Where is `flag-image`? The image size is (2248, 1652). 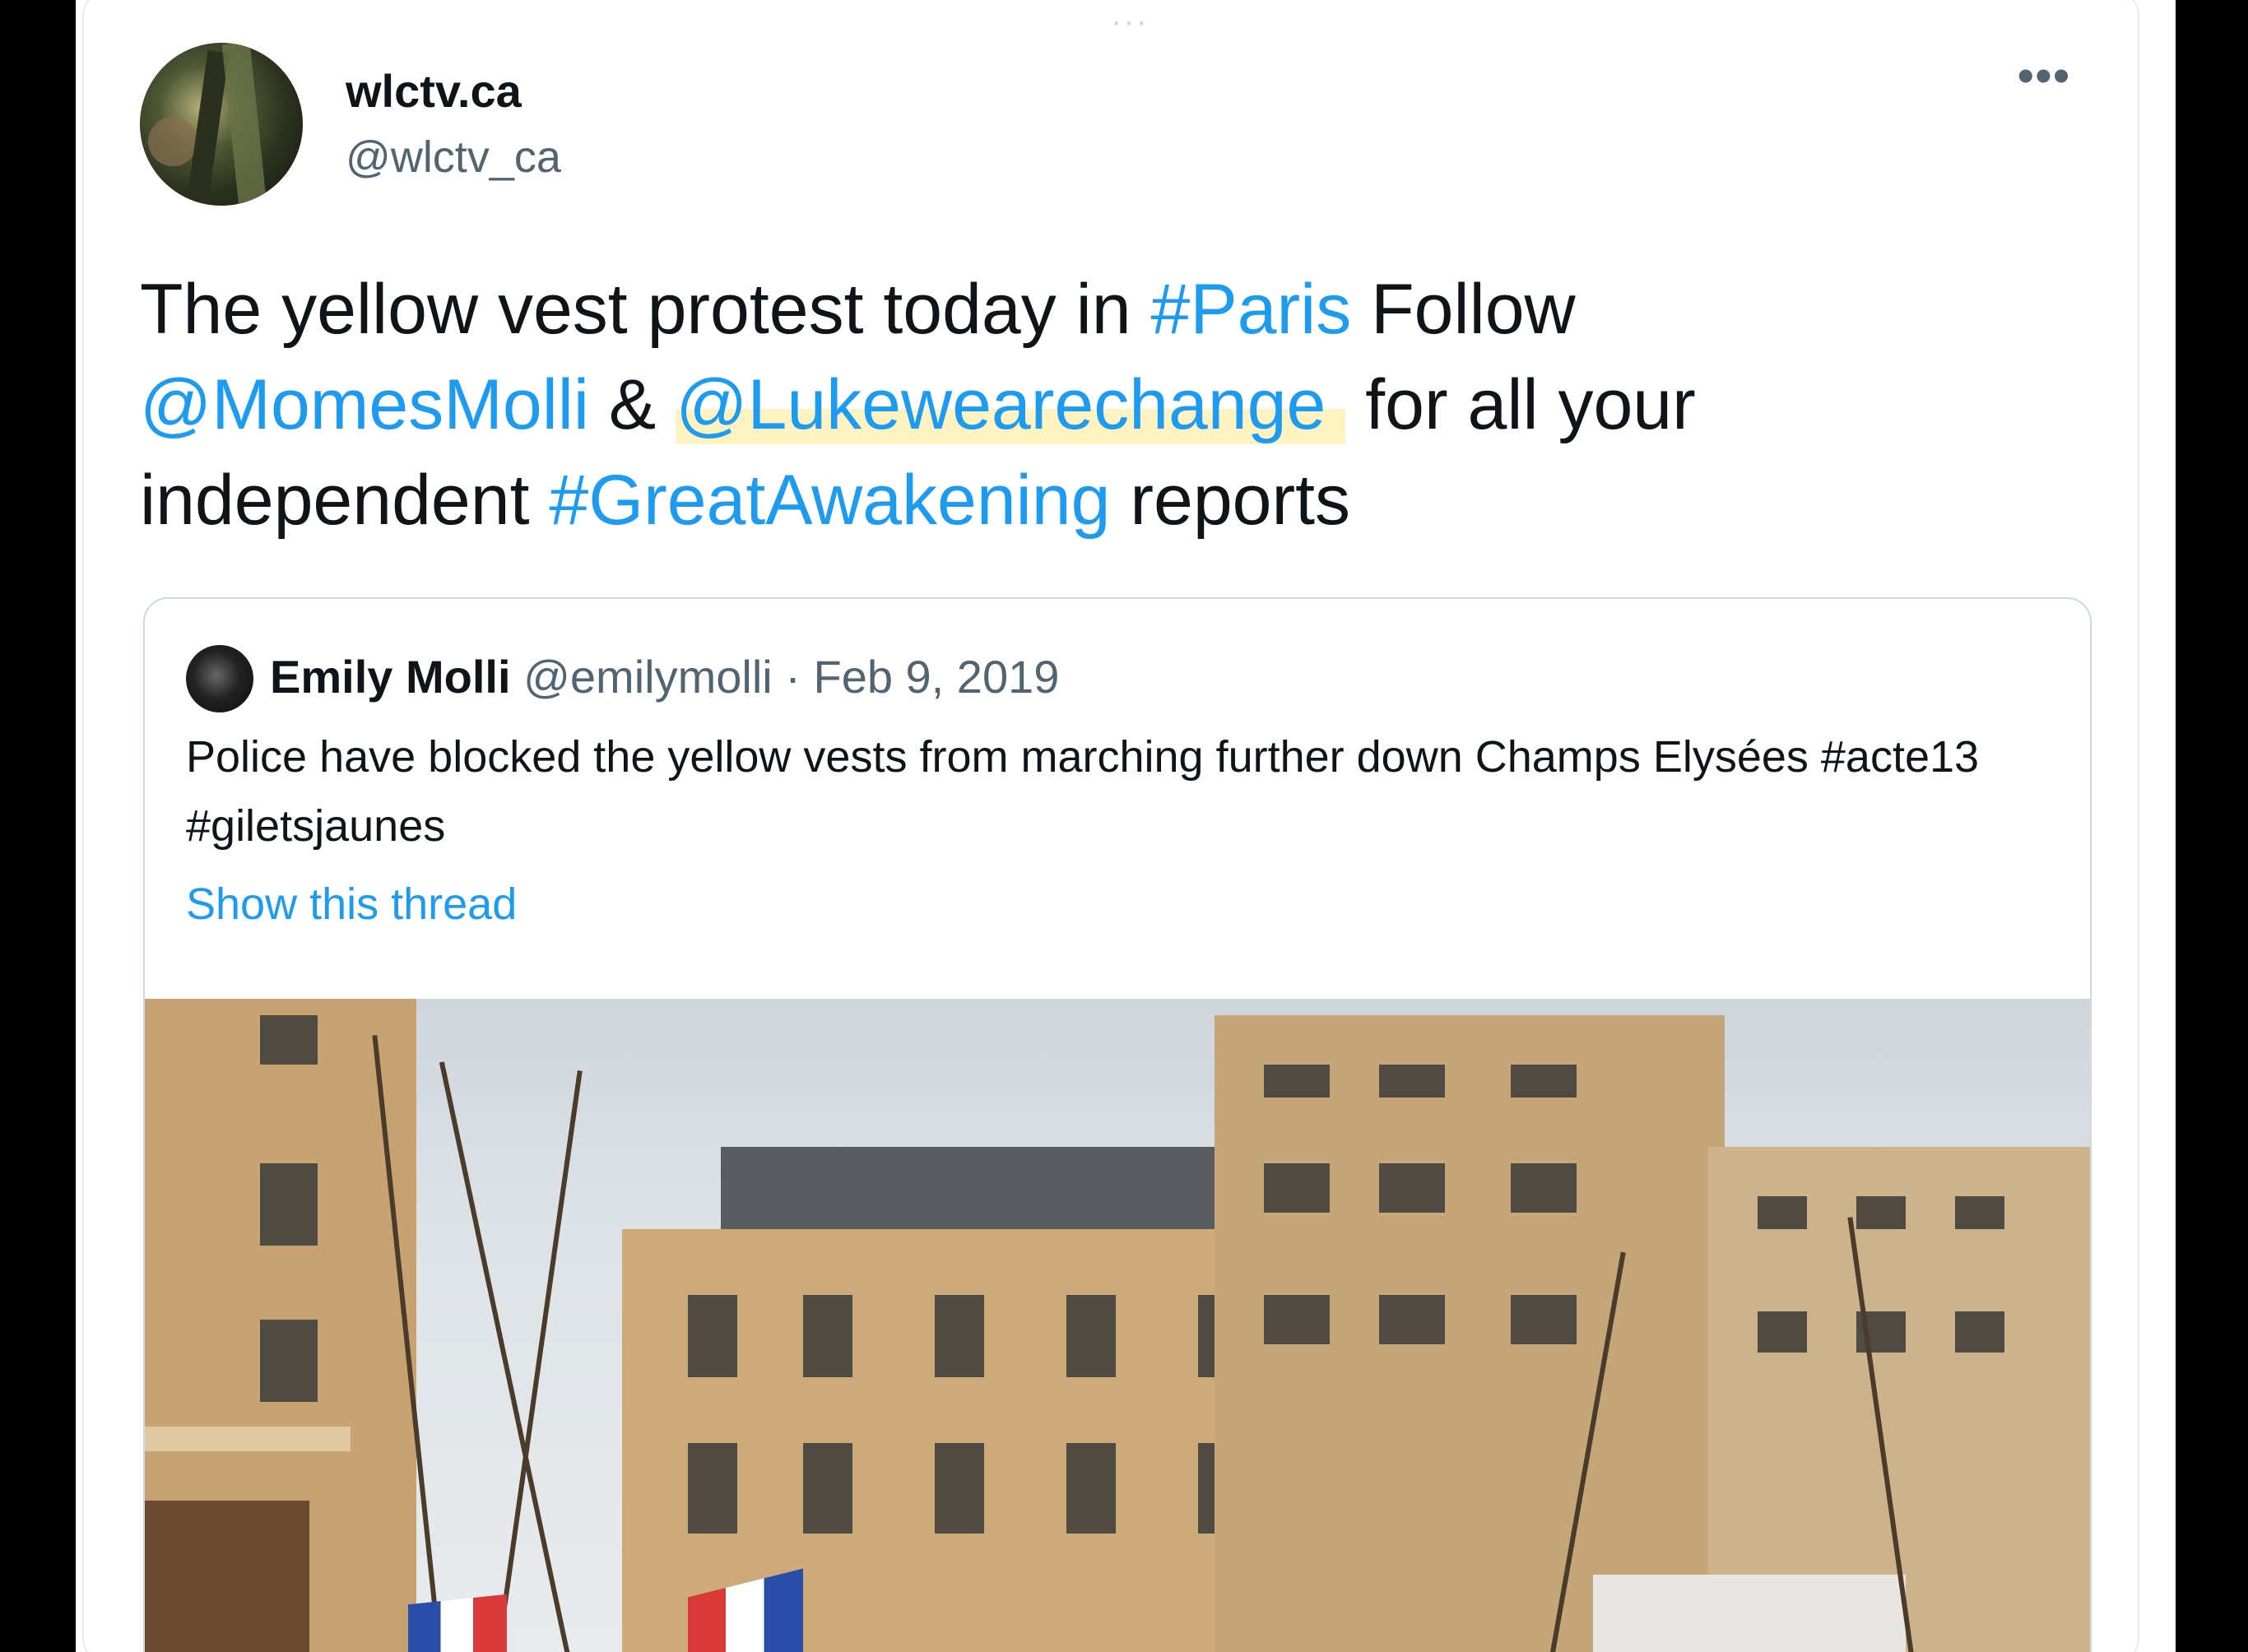
flag-image is located at coordinates (457, 1623).